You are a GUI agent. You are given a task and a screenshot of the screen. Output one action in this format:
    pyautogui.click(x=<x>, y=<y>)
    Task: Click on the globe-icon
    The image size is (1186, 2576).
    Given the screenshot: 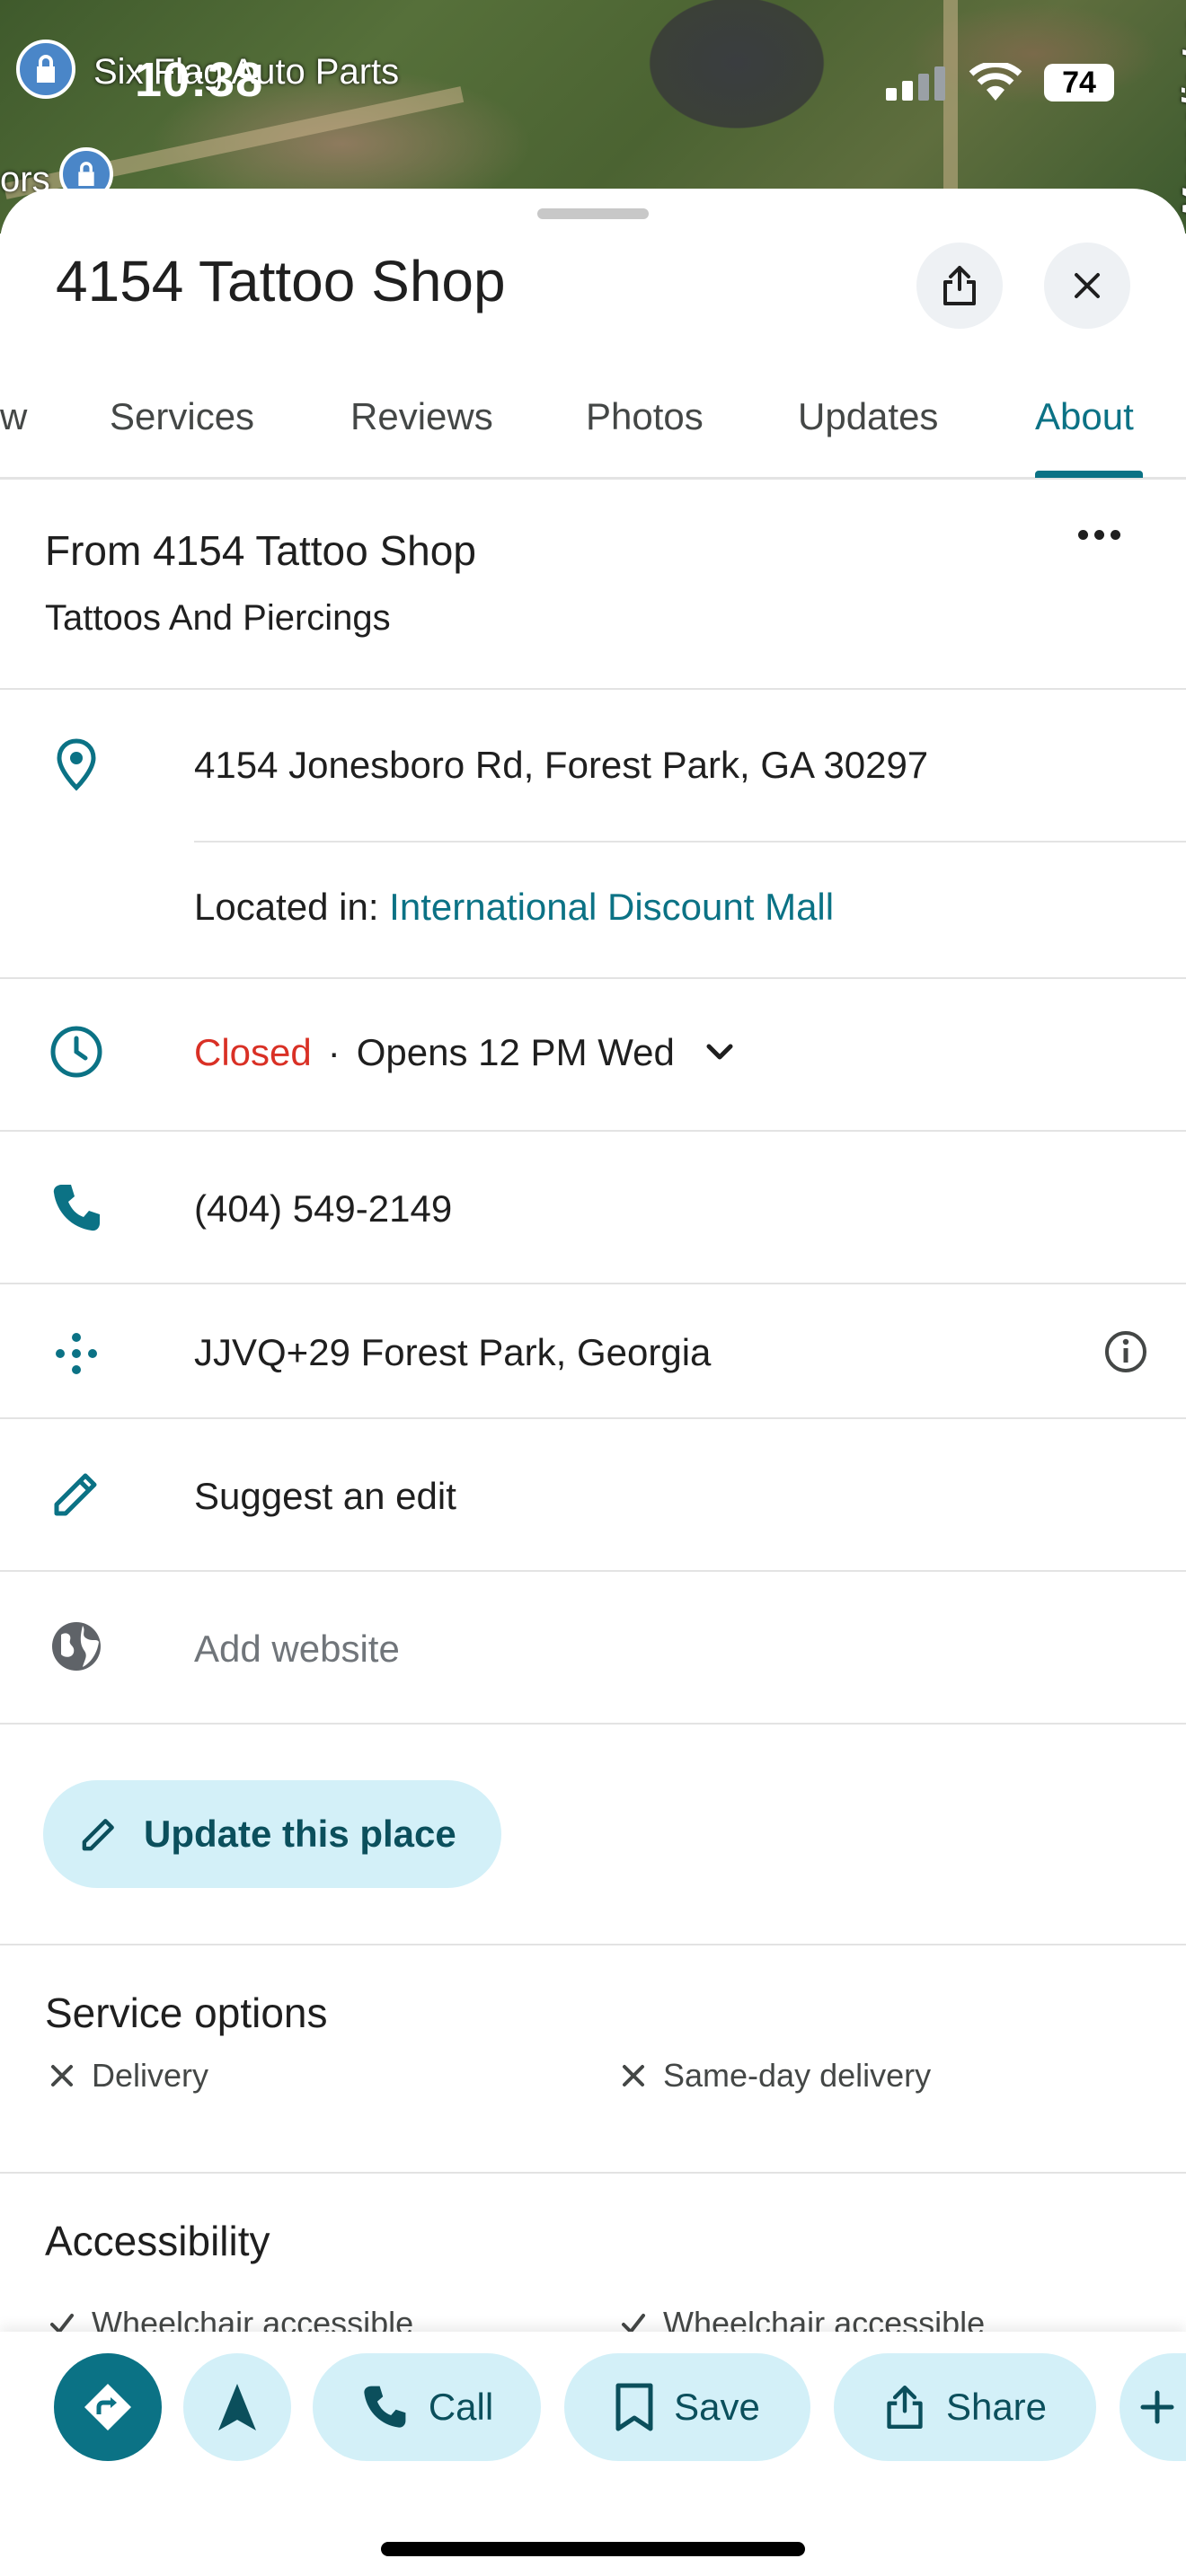 What is the action you would take?
    pyautogui.click(x=76, y=1646)
    